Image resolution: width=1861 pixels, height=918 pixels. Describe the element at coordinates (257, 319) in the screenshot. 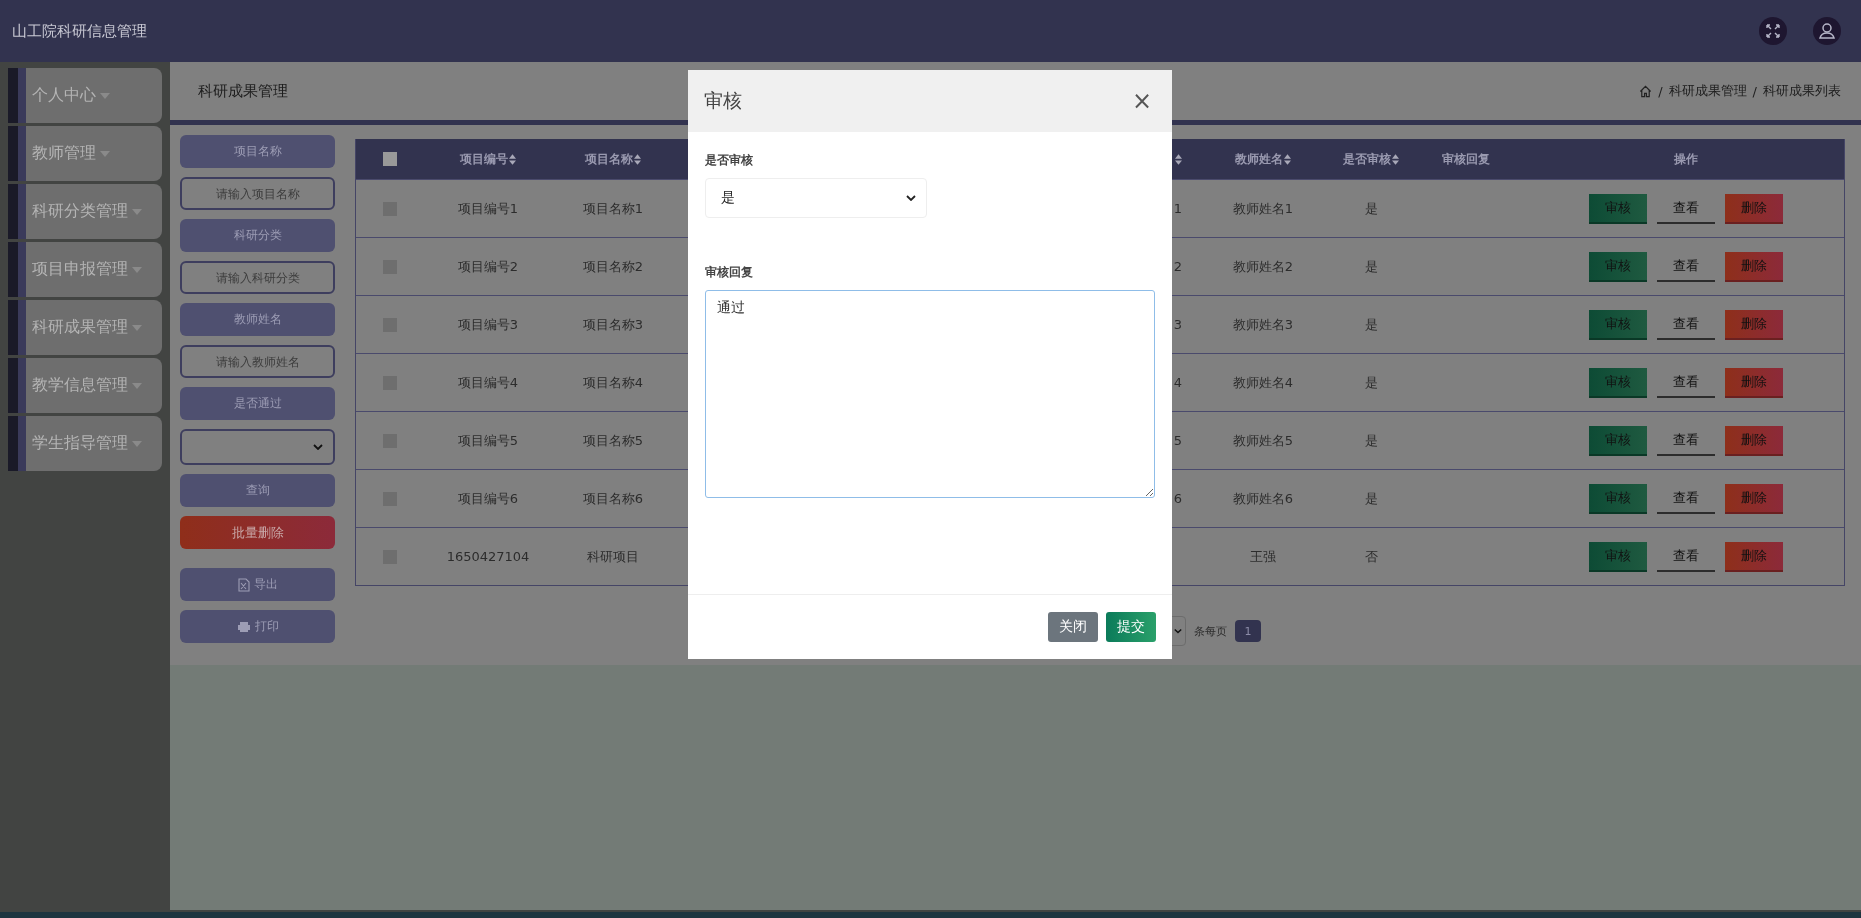

I see `filter-label: 教师姓名` at that location.